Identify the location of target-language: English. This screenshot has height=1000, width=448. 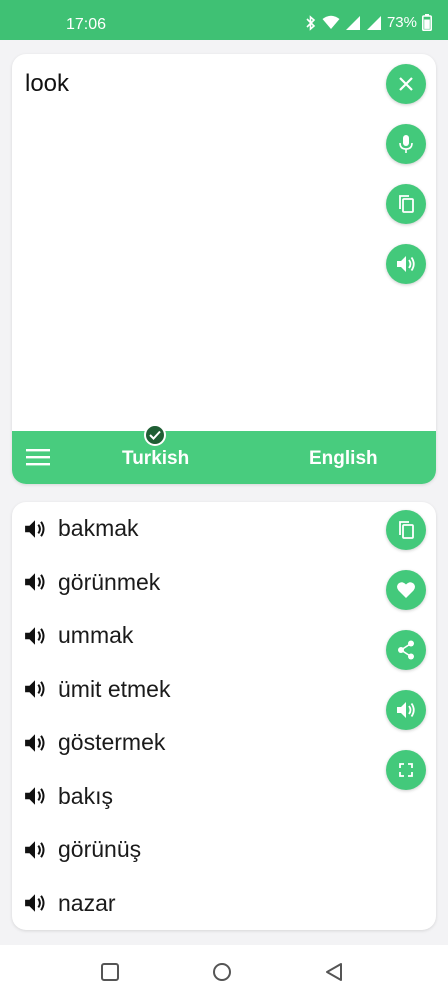
(343, 459).